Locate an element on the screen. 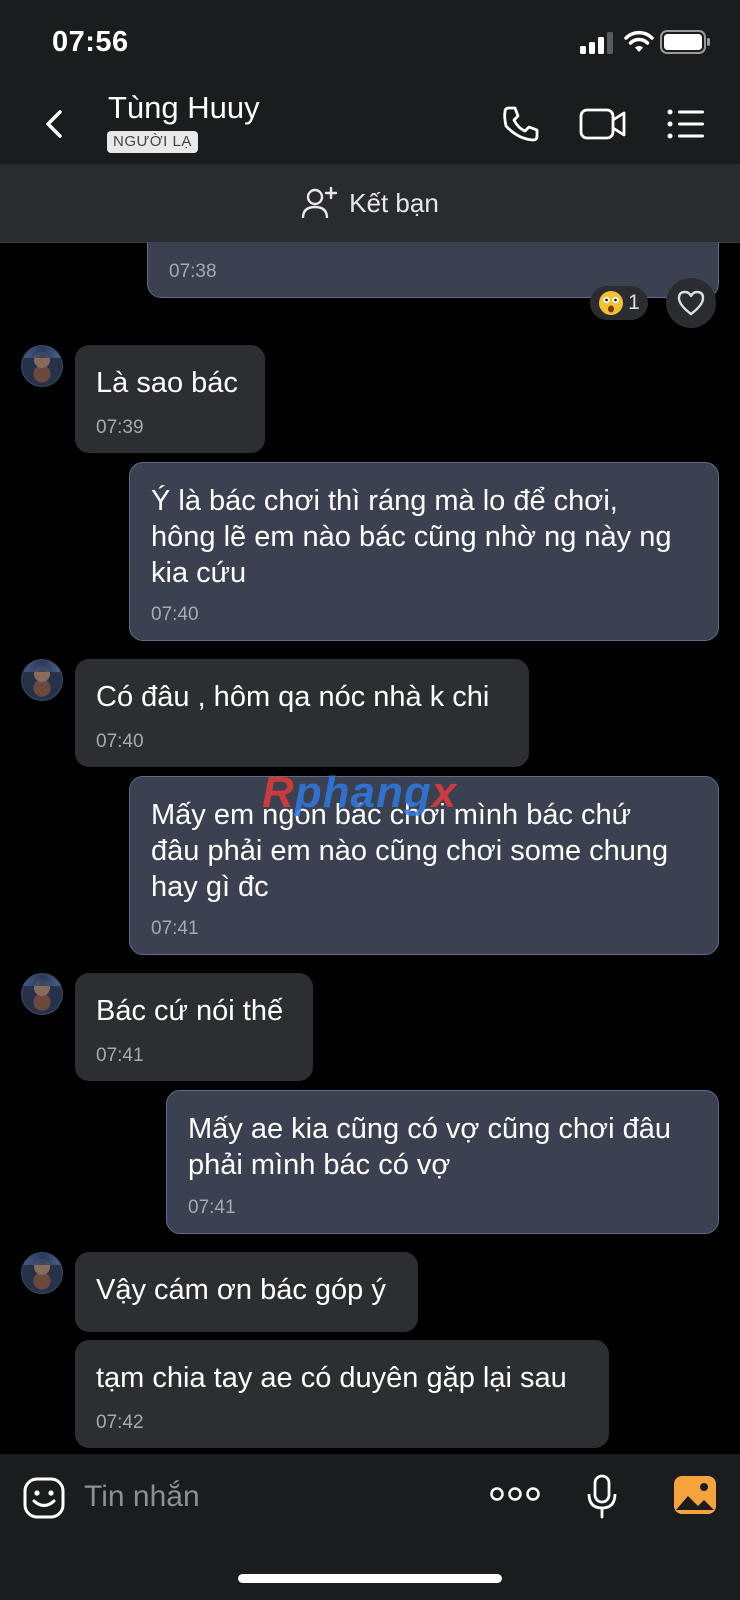 Image resolution: width=740 pixels, height=1600 pixels. heart-reaction-button is located at coordinates (691, 303).